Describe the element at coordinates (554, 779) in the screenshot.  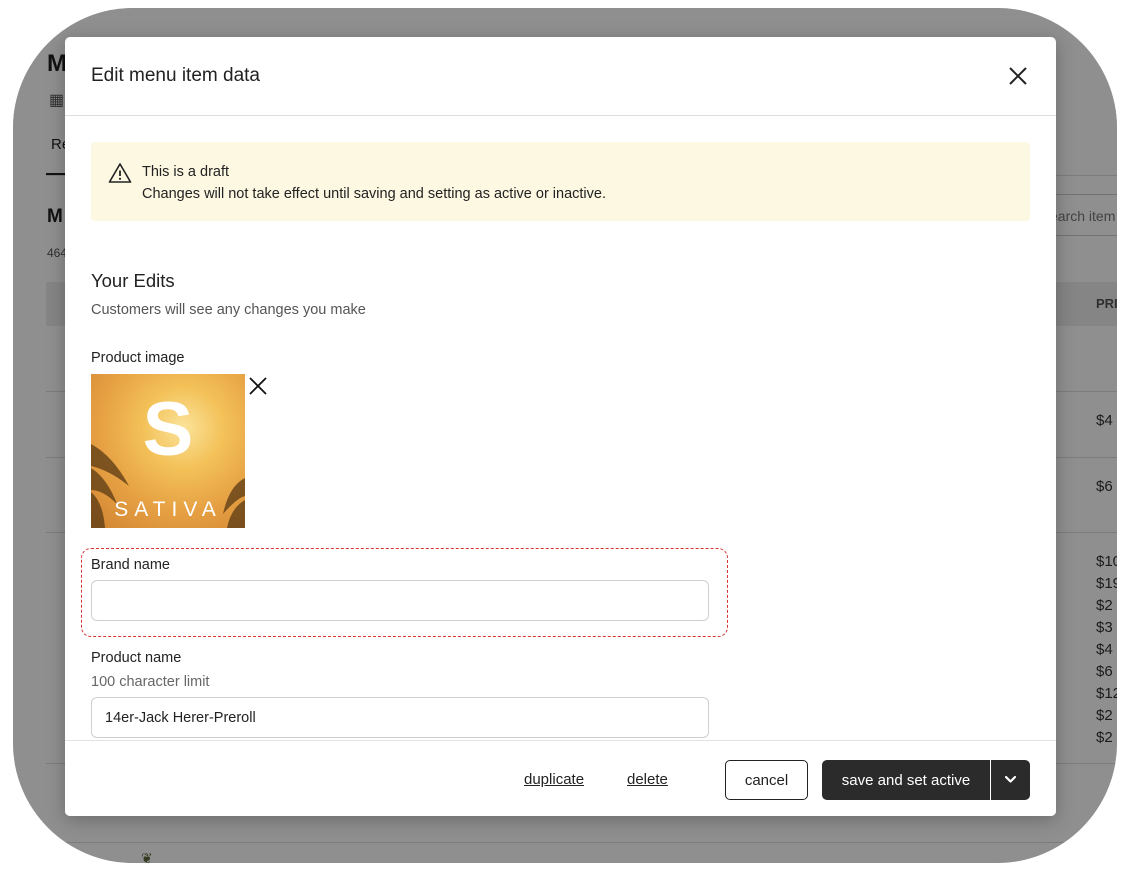
I see `duplicate-button: duplicate` at that location.